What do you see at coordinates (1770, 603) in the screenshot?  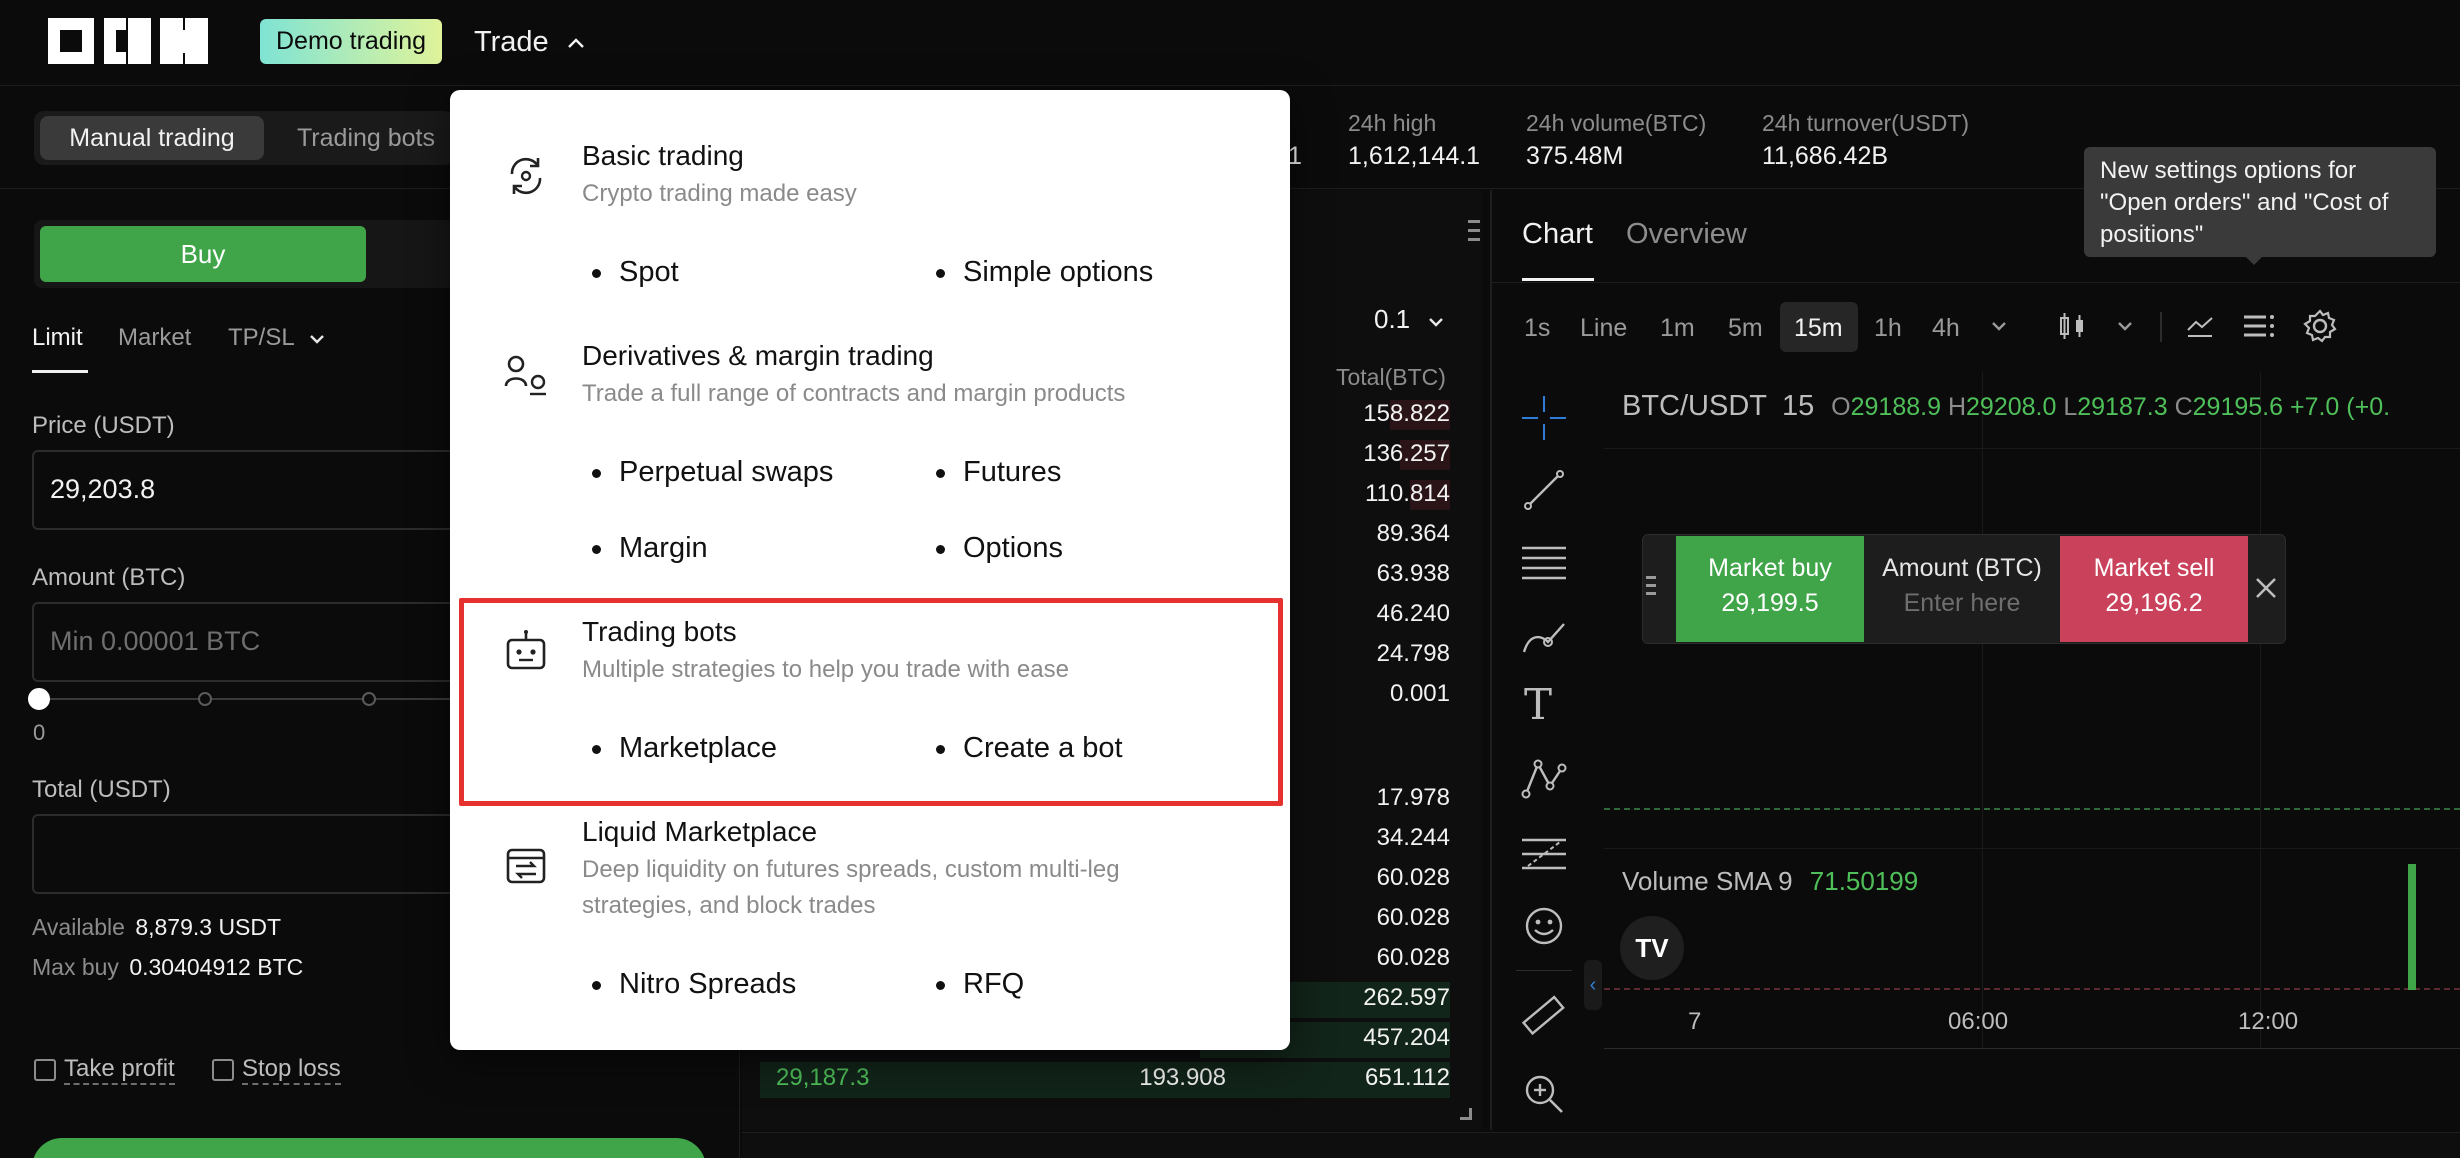 I see `market-buy-price: 29,199.5` at bounding box center [1770, 603].